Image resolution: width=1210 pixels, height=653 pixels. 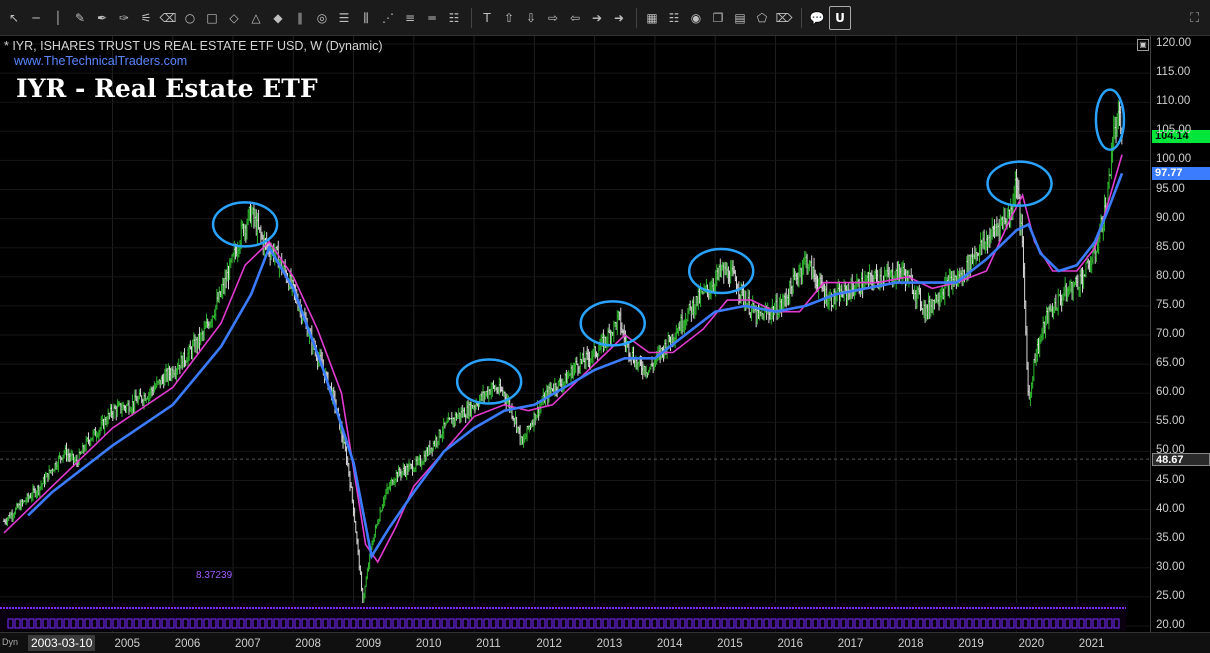 What do you see at coordinates (10, 642) in the screenshot?
I see `dyn-label: Dyn` at bounding box center [10, 642].